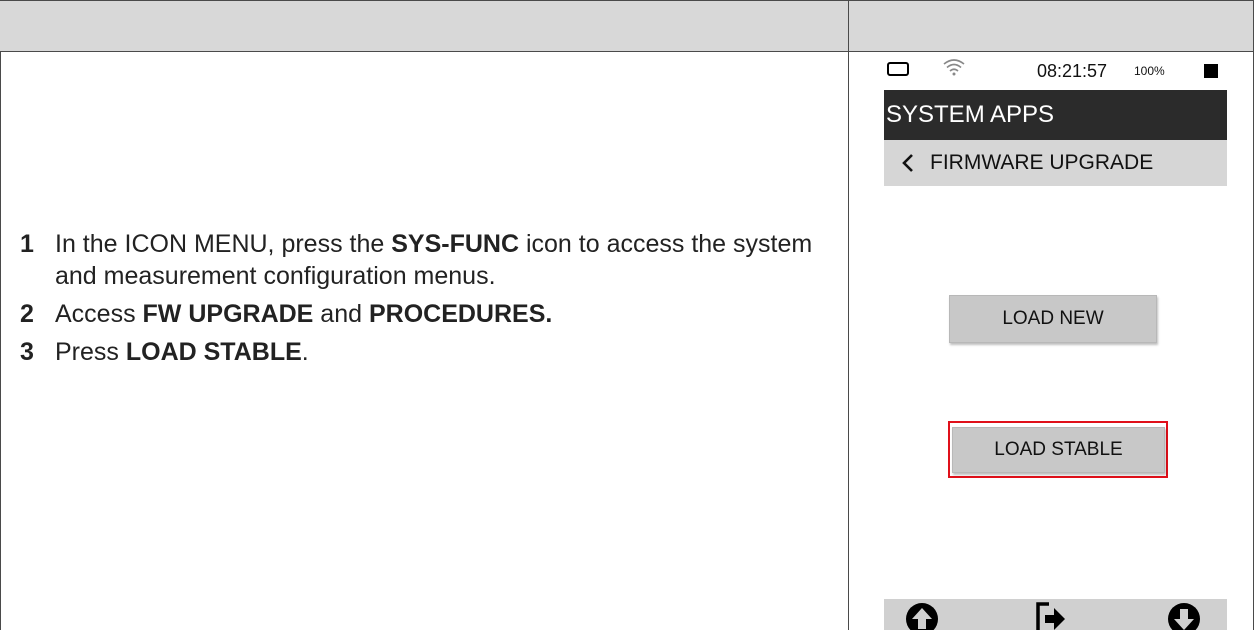 The height and width of the screenshot is (630, 1254). I want to click on status-time: 08:21:57, so click(1072, 71).